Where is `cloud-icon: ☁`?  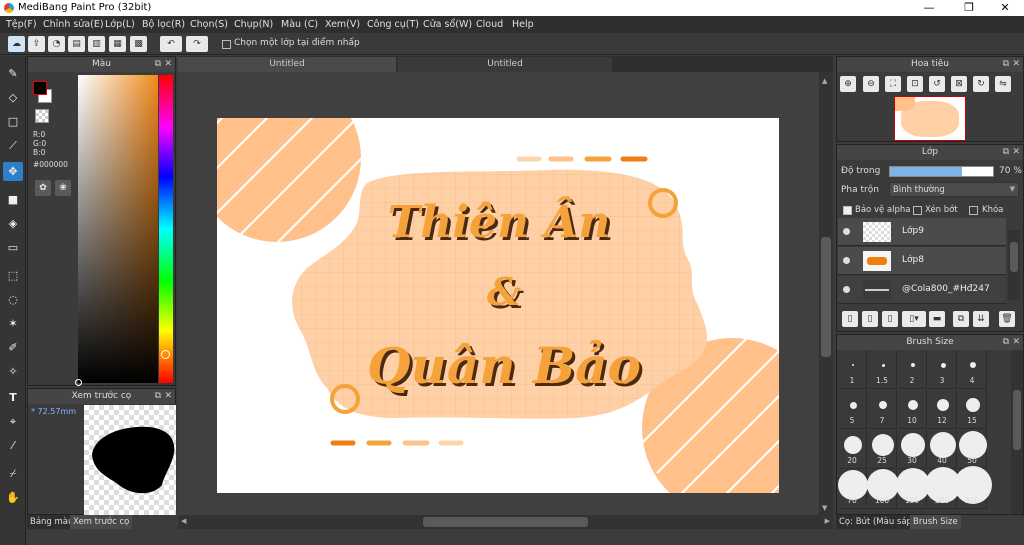 cloud-icon: ☁ is located at coordinates (16, 44).